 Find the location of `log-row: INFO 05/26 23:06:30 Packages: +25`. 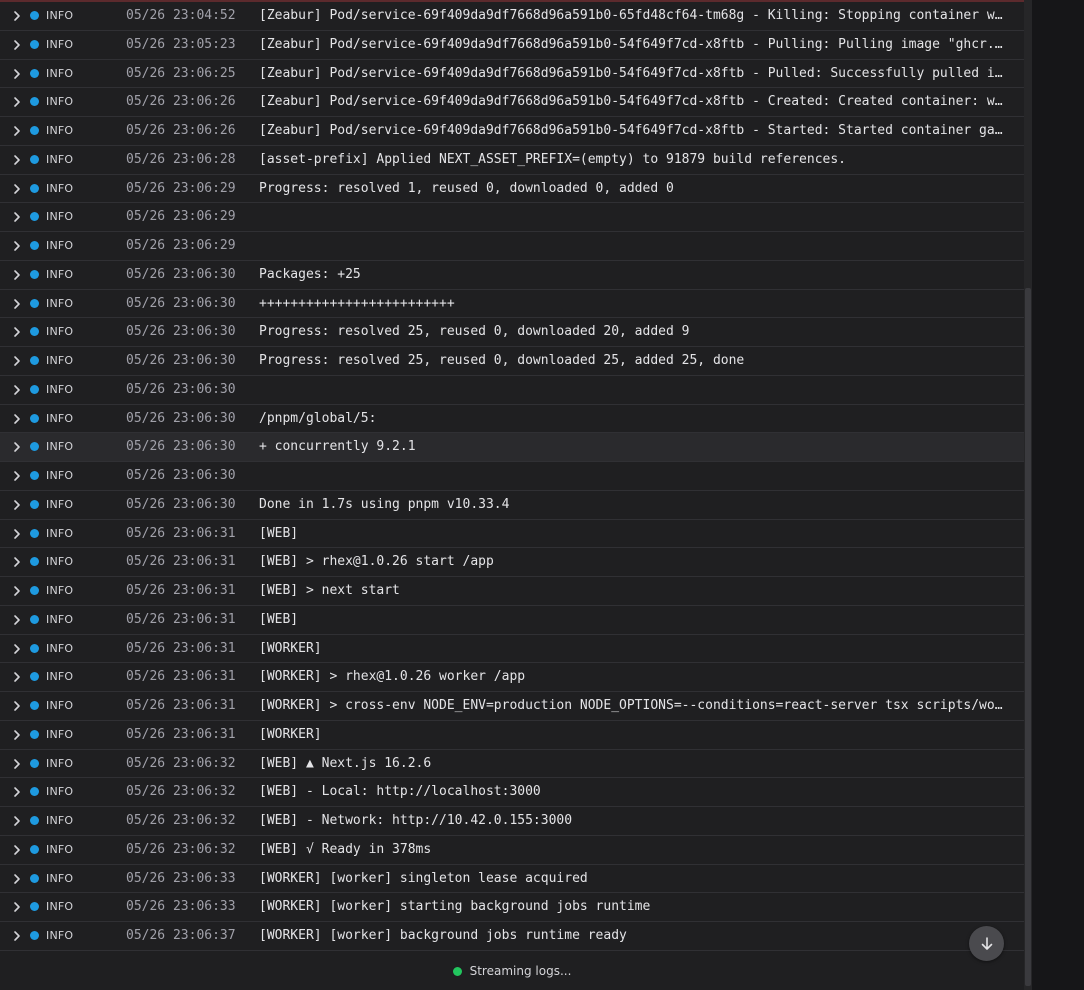

log-row: INFO 05/26 23:06:30 Packages: +25 is located at coordinates (512, 275).